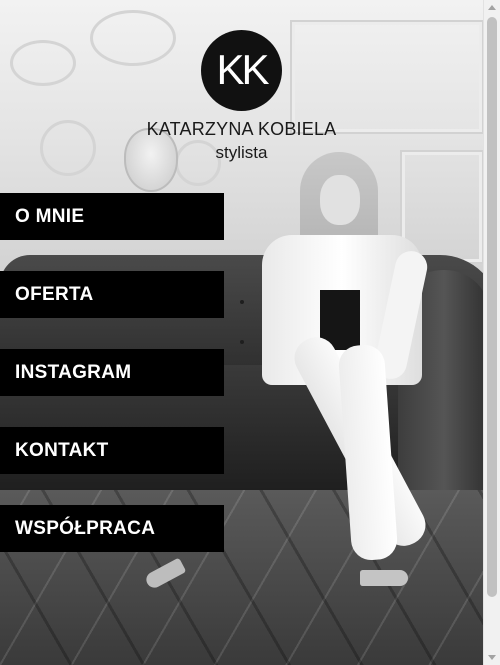 This screenshot has height=665, width=500. I want to click on scroll-down-arrow-icon, so click(492, 657).